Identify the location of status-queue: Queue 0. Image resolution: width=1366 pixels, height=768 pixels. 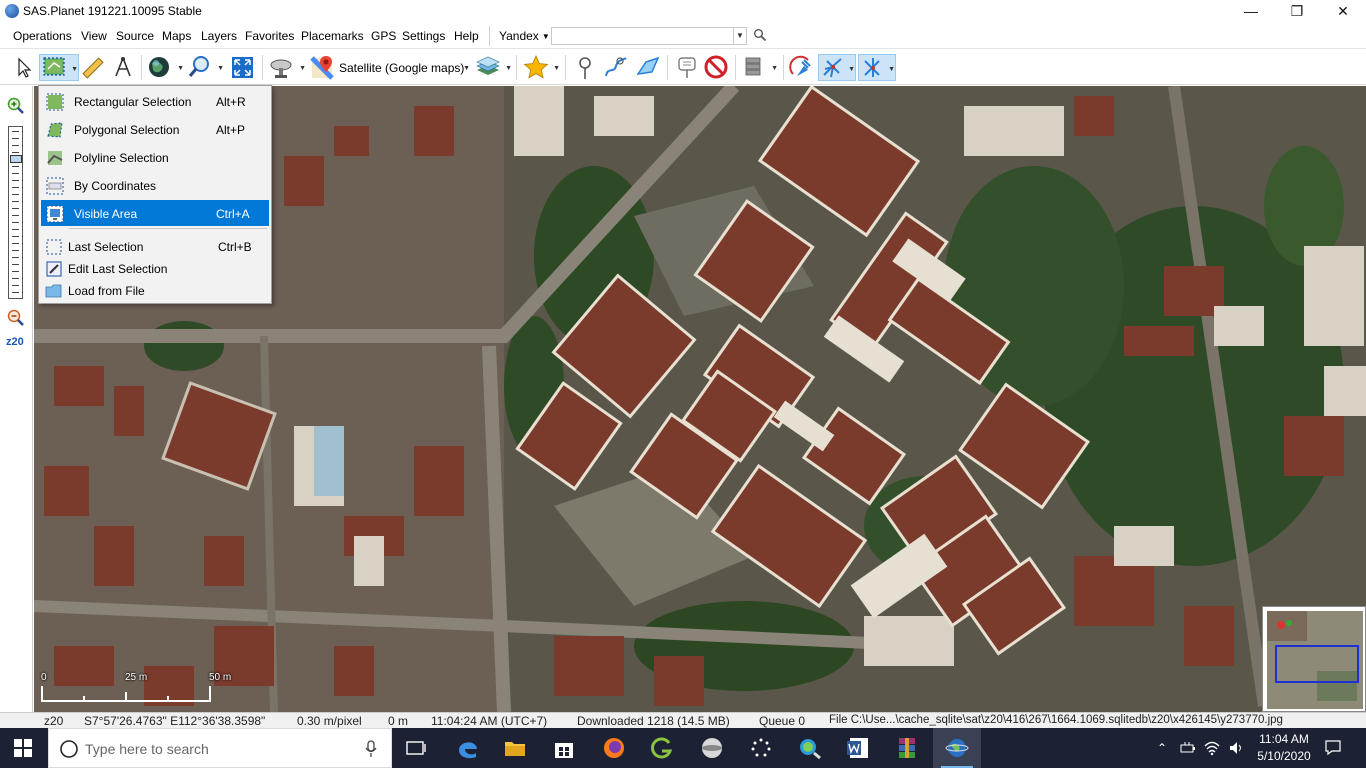
(782, 721).